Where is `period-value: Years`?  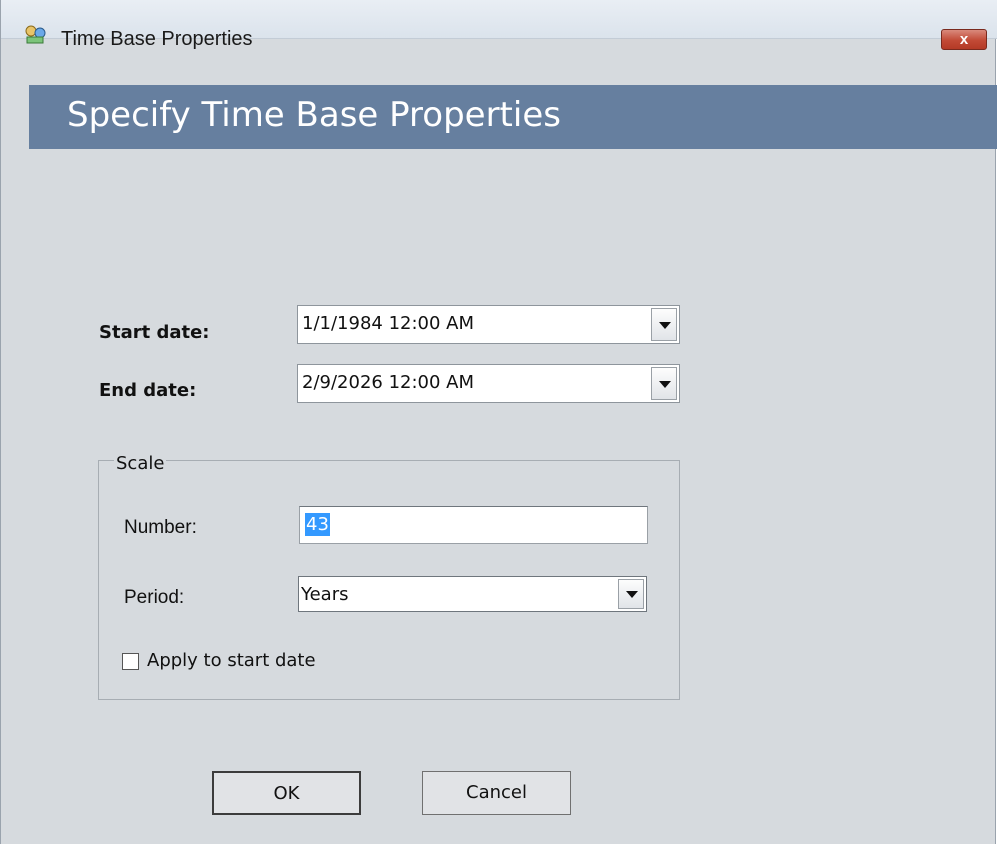
period-value: Years is located at coordinates (325, 594).